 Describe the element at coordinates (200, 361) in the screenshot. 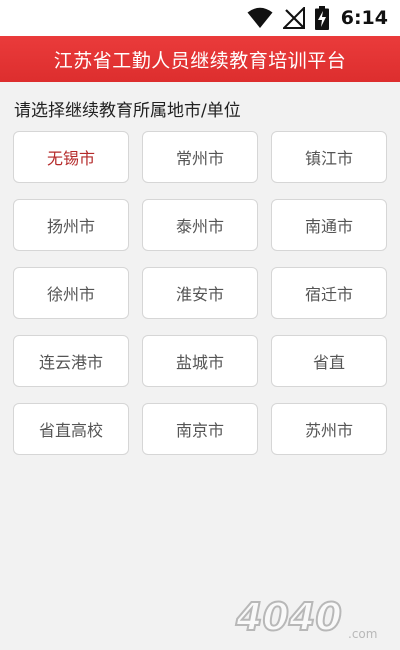

I see `city-button-yancheng: 盐城市` at that location.